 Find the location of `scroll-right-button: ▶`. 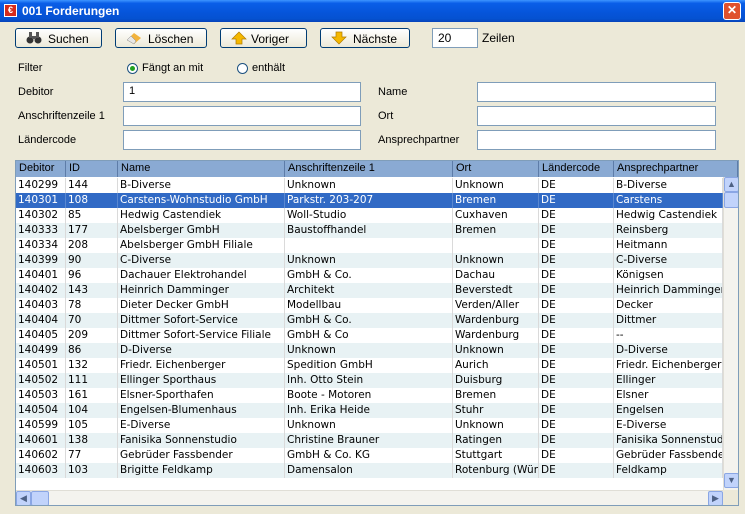

scroll-right-button: ▶ is located at coordinates (715, 498).